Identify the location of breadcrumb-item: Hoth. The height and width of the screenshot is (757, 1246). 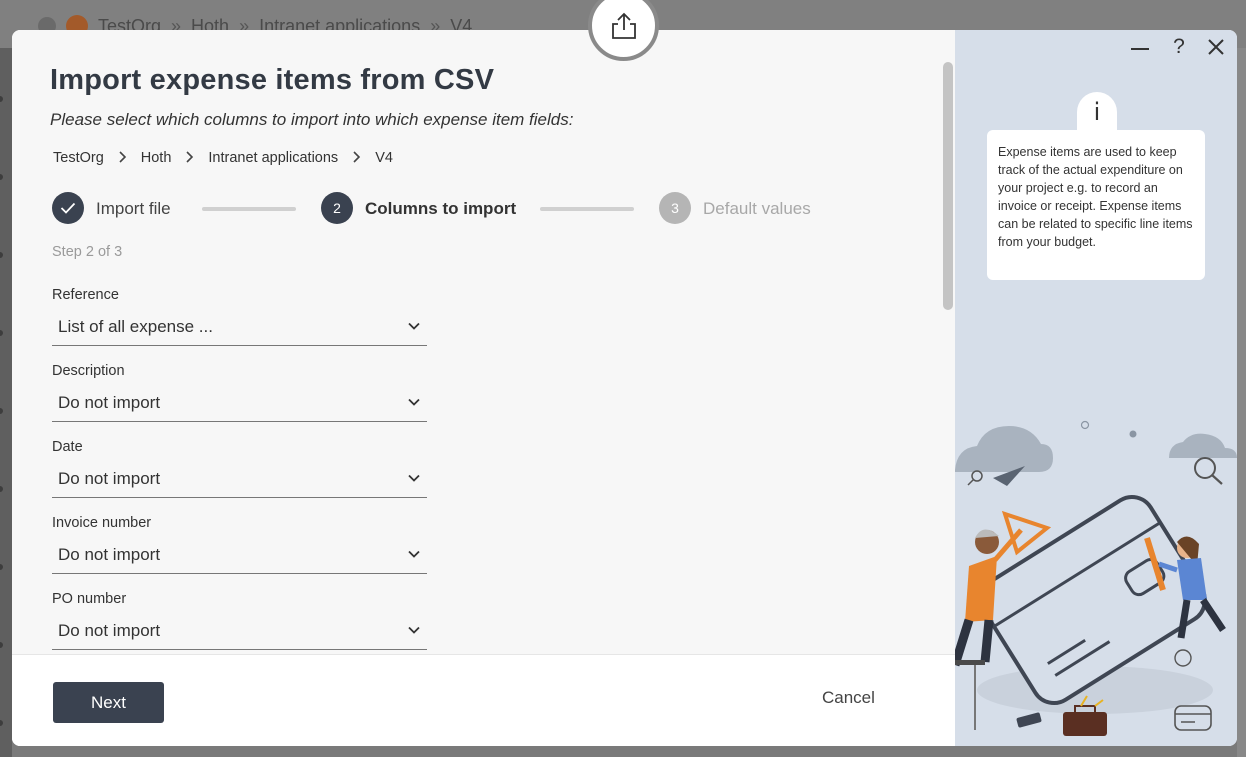
(156, 158).